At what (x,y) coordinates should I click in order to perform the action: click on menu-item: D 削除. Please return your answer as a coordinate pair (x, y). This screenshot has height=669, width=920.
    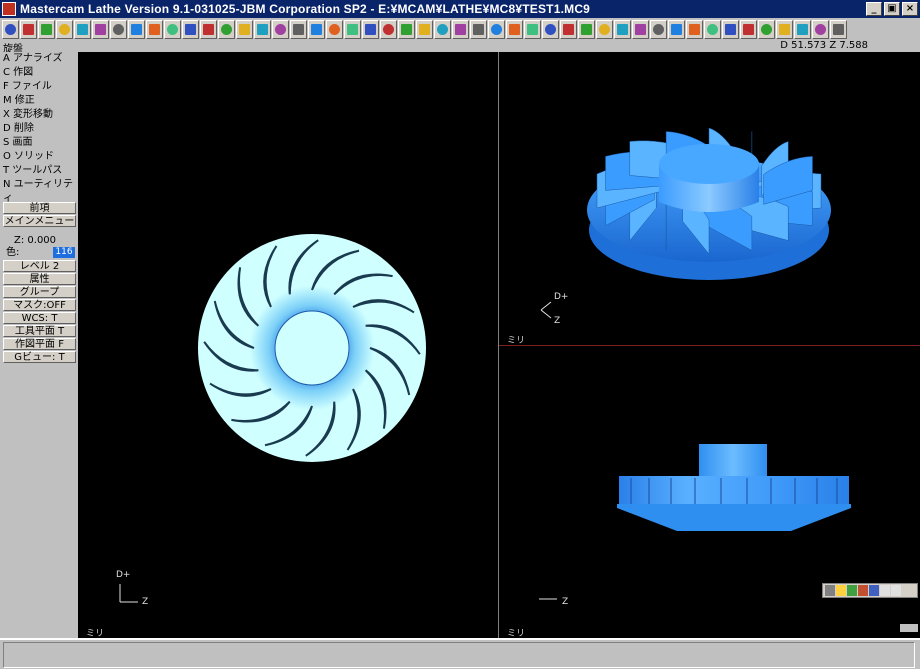
    Looking at the image, I should click on (39, 129).